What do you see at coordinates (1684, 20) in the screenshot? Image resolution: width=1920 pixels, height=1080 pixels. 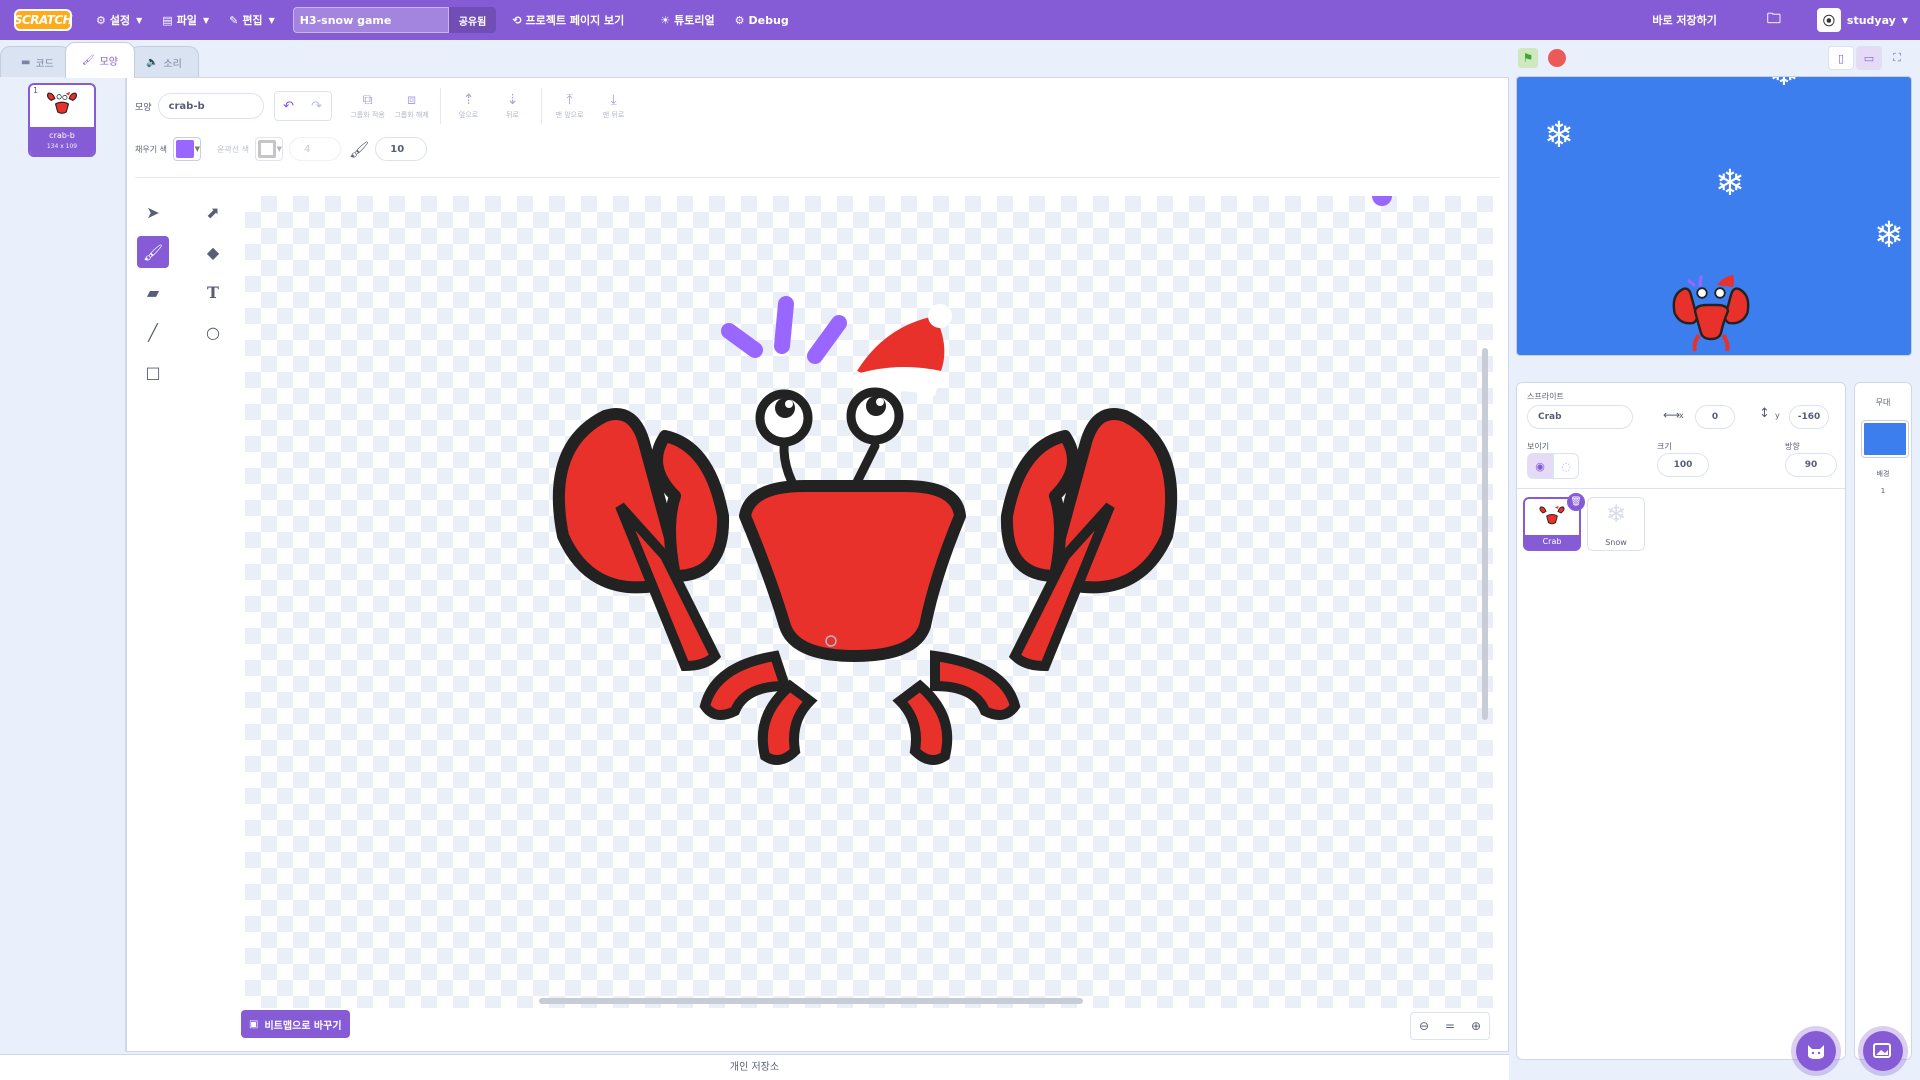 I see `save-now-button: 바로 저장하기` at bounding box center [1684, 20].